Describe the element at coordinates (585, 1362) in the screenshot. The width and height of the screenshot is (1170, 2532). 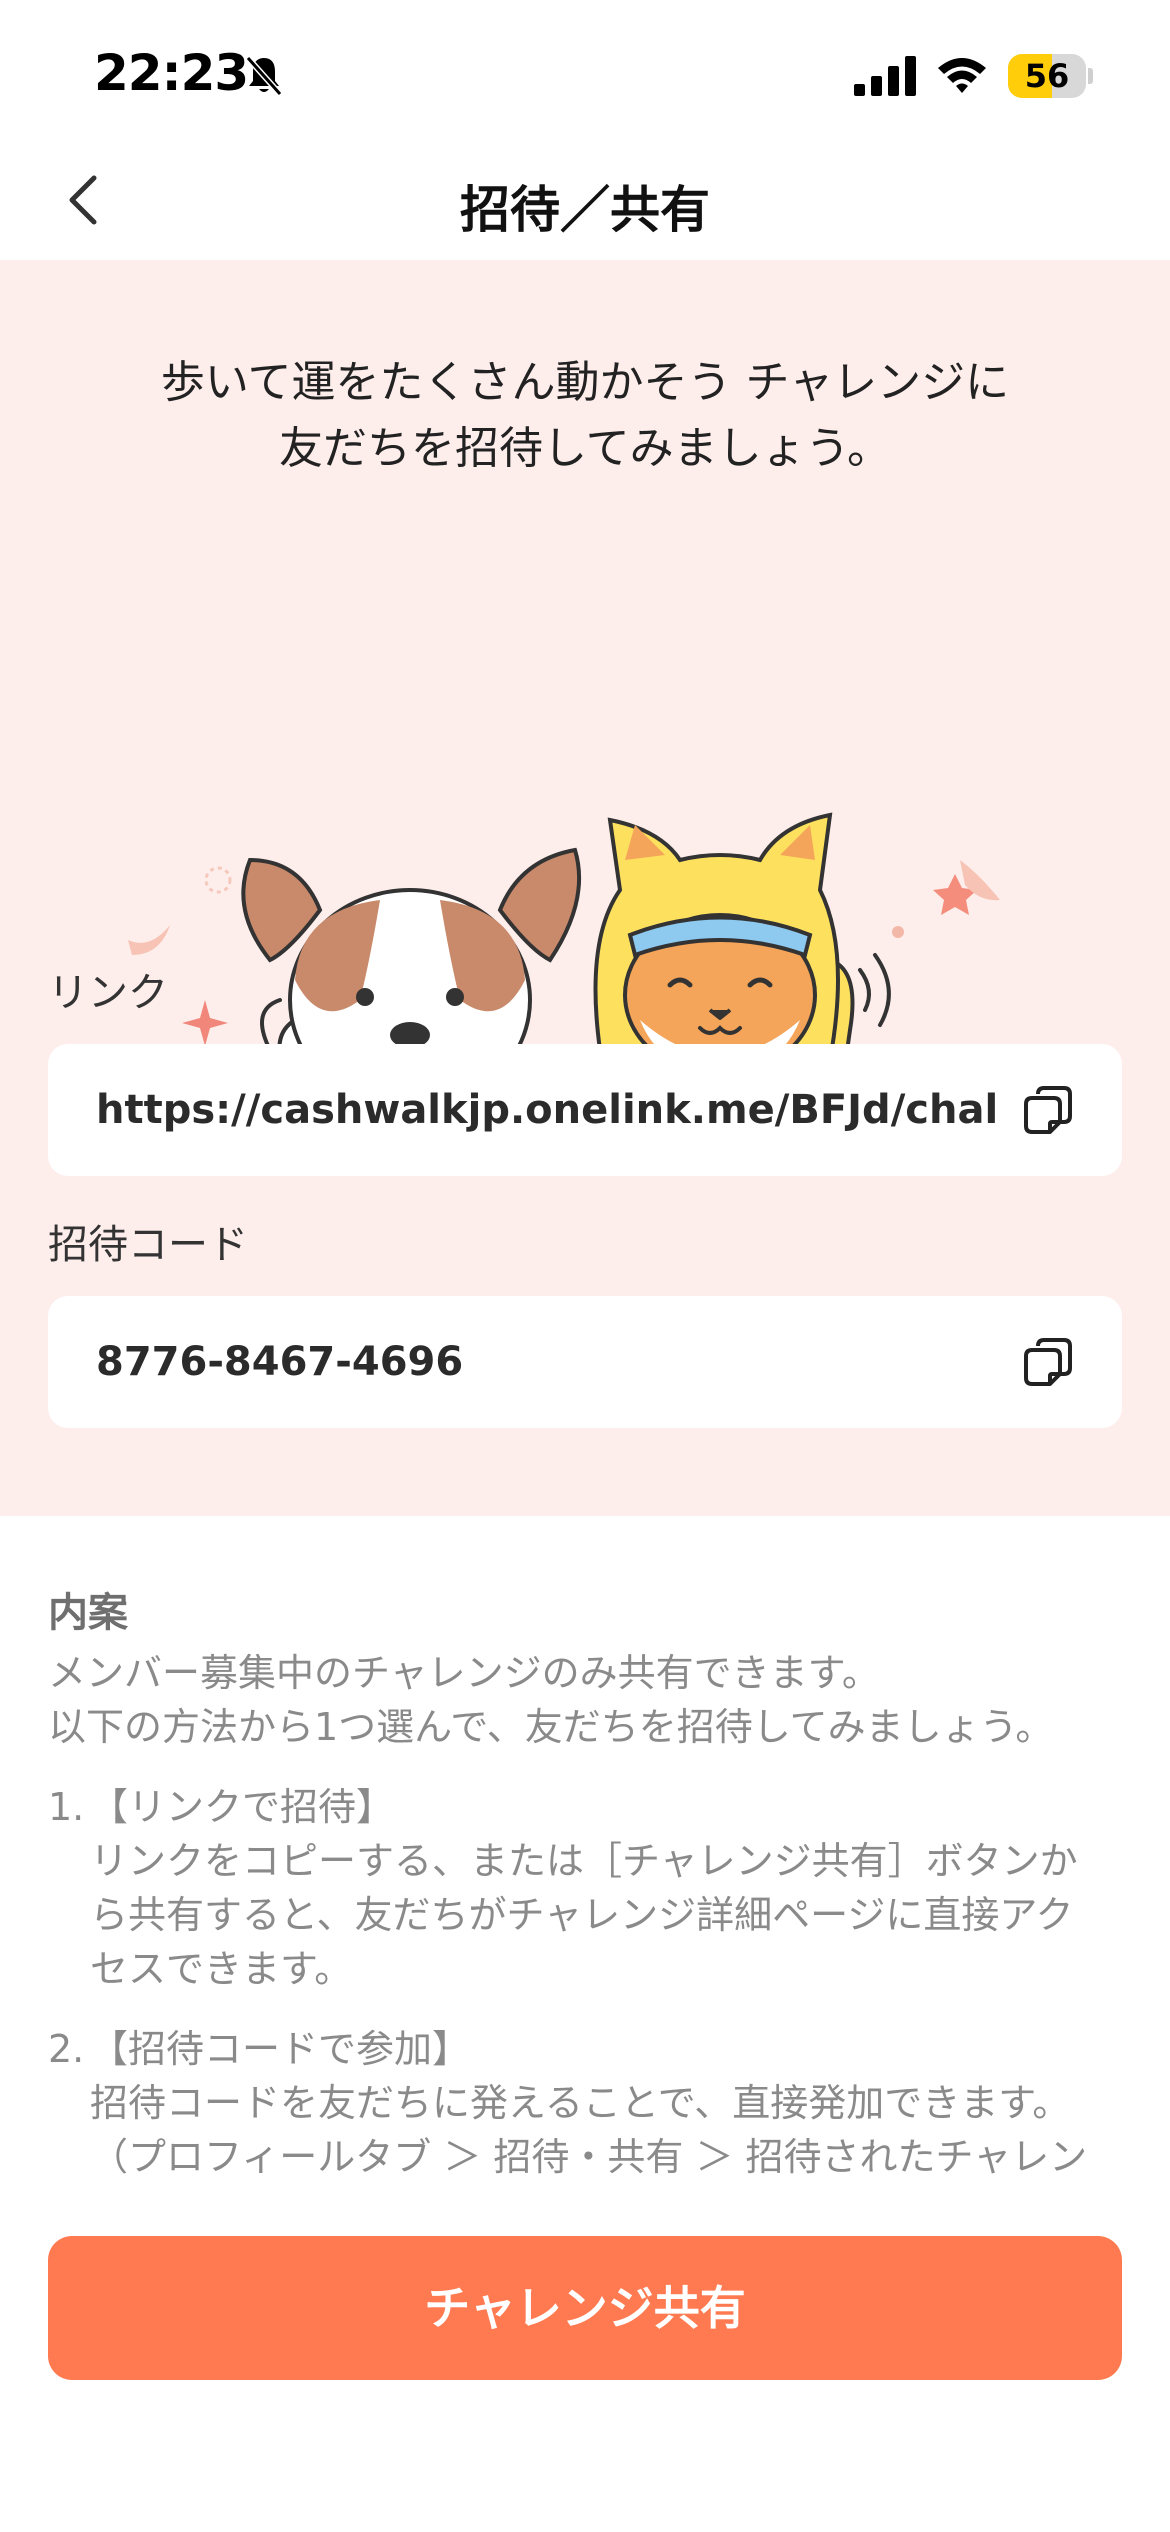
I see `invite-code-field: 8776-8467-4696` at that location.